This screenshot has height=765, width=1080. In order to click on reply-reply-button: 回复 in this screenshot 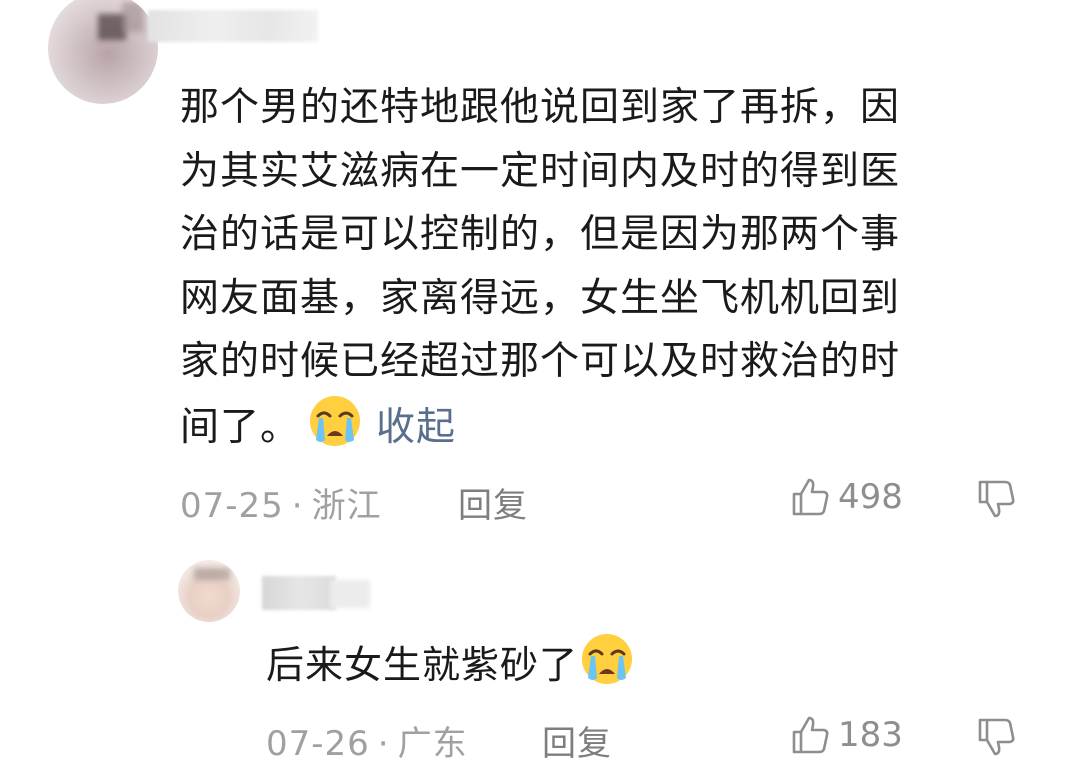, I will do `click(577, 740)`.